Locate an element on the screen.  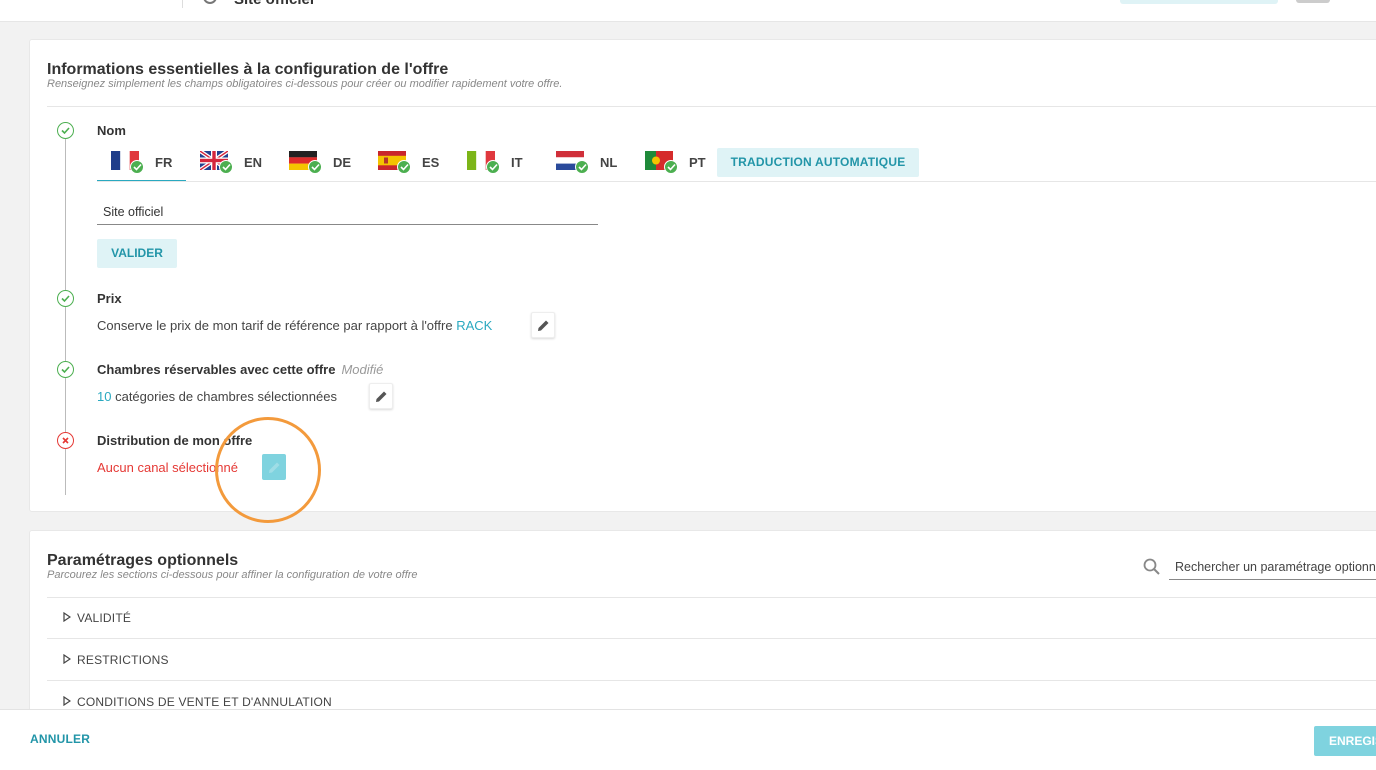
tab-lang-code: IT is located at coordinates (517, 162).